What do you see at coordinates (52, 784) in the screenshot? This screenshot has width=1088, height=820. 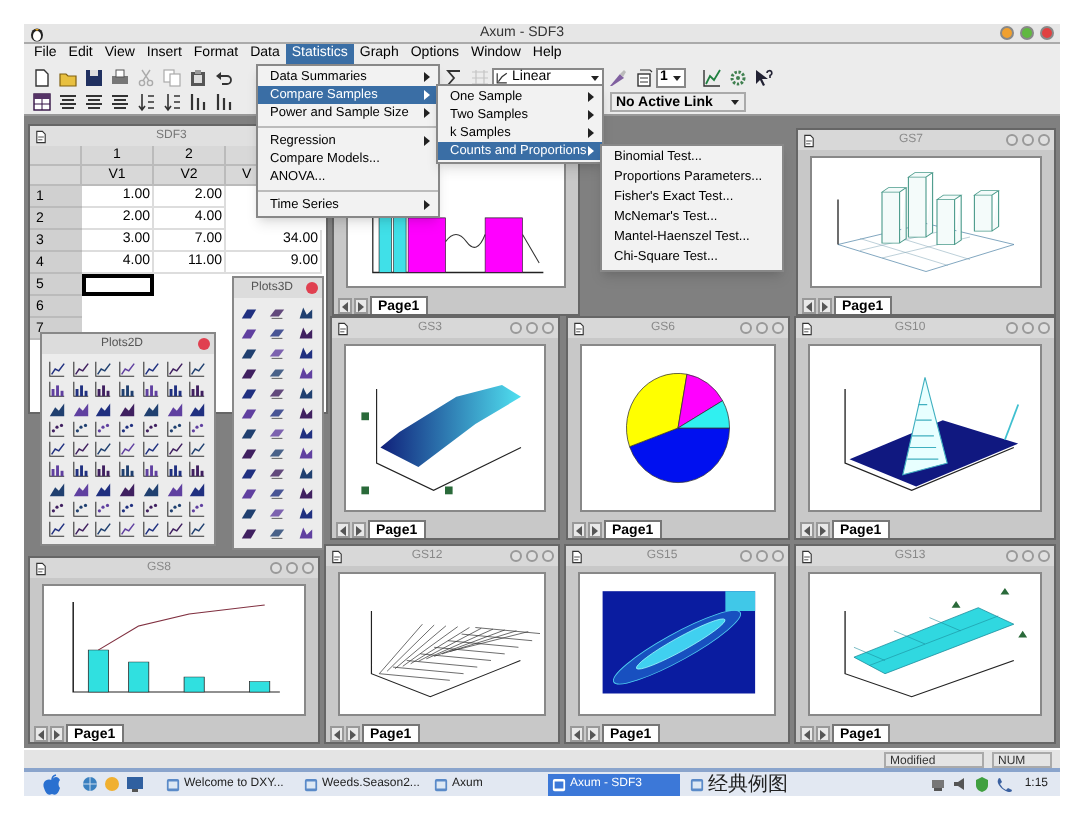 I see `start-button` at bounding box center [52, 784].